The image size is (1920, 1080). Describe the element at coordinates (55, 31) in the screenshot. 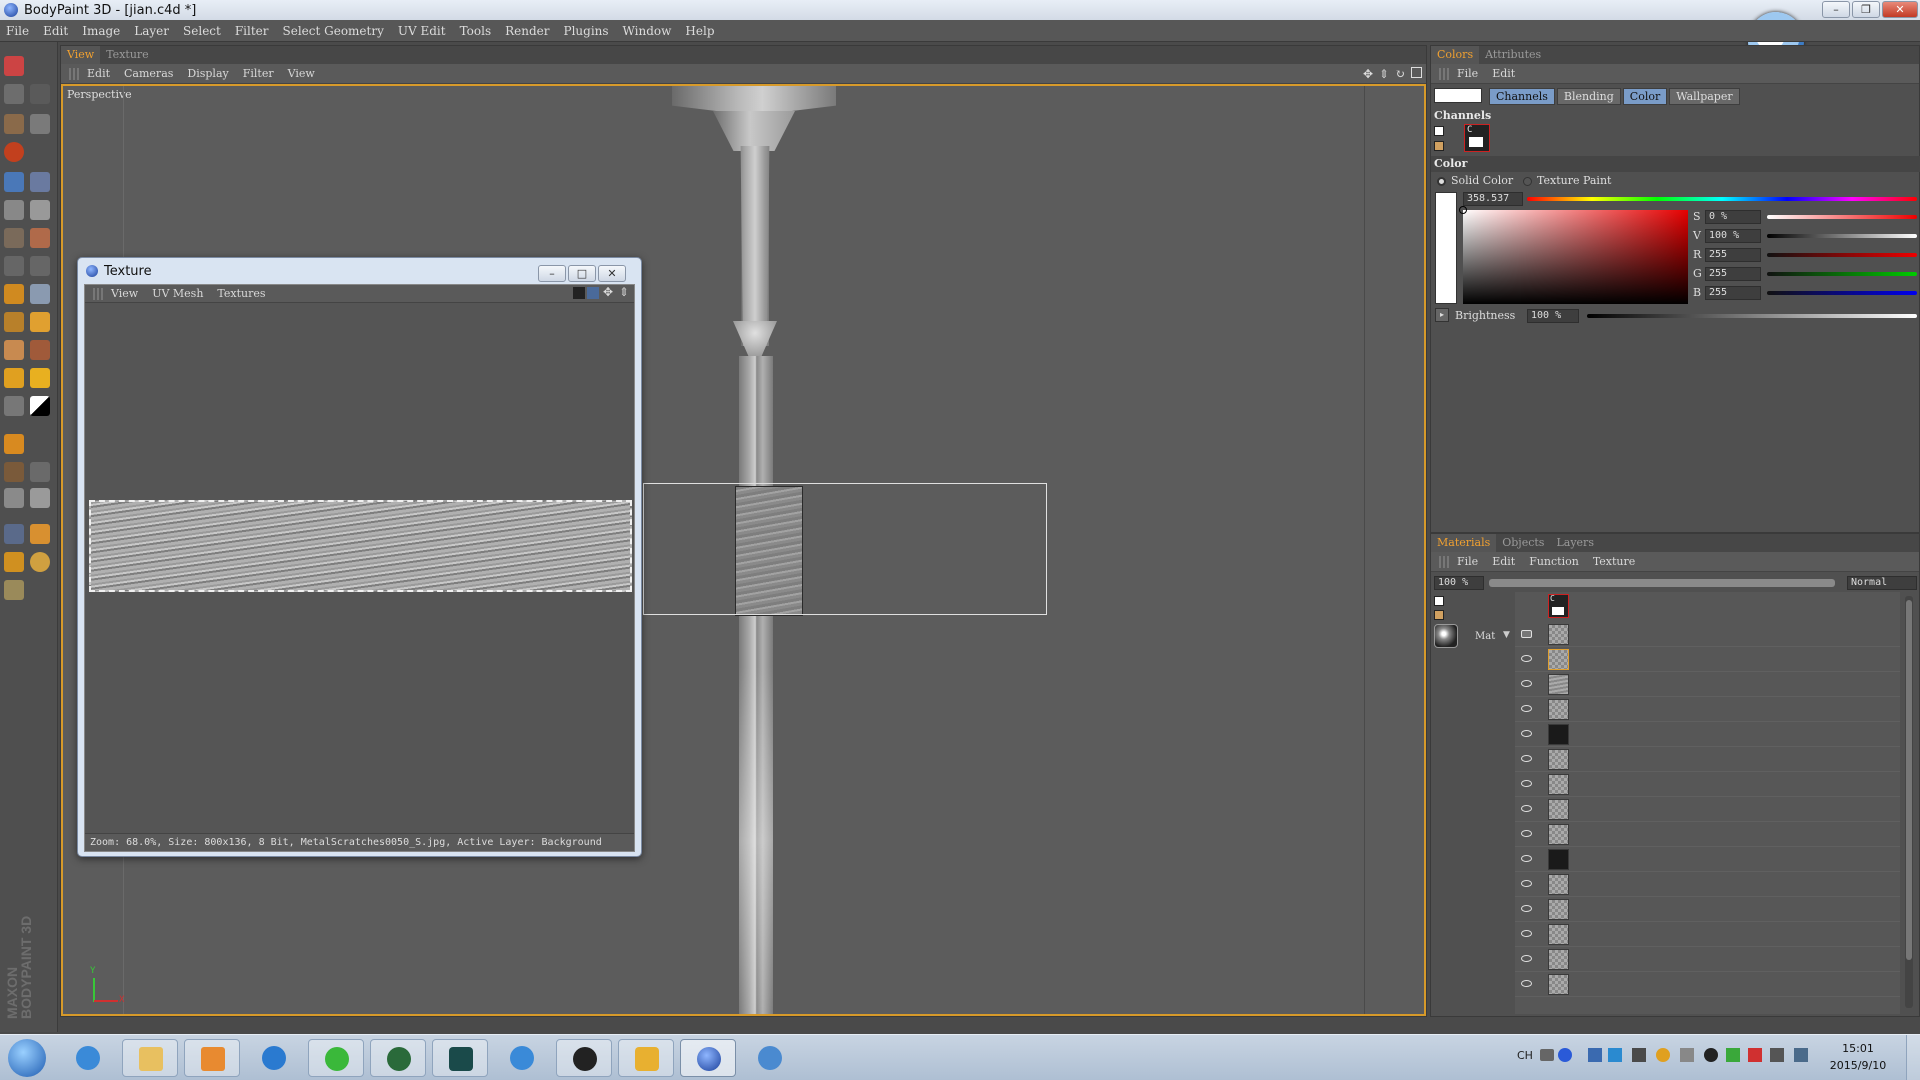

I see `menu-edit: Edit` at that location.